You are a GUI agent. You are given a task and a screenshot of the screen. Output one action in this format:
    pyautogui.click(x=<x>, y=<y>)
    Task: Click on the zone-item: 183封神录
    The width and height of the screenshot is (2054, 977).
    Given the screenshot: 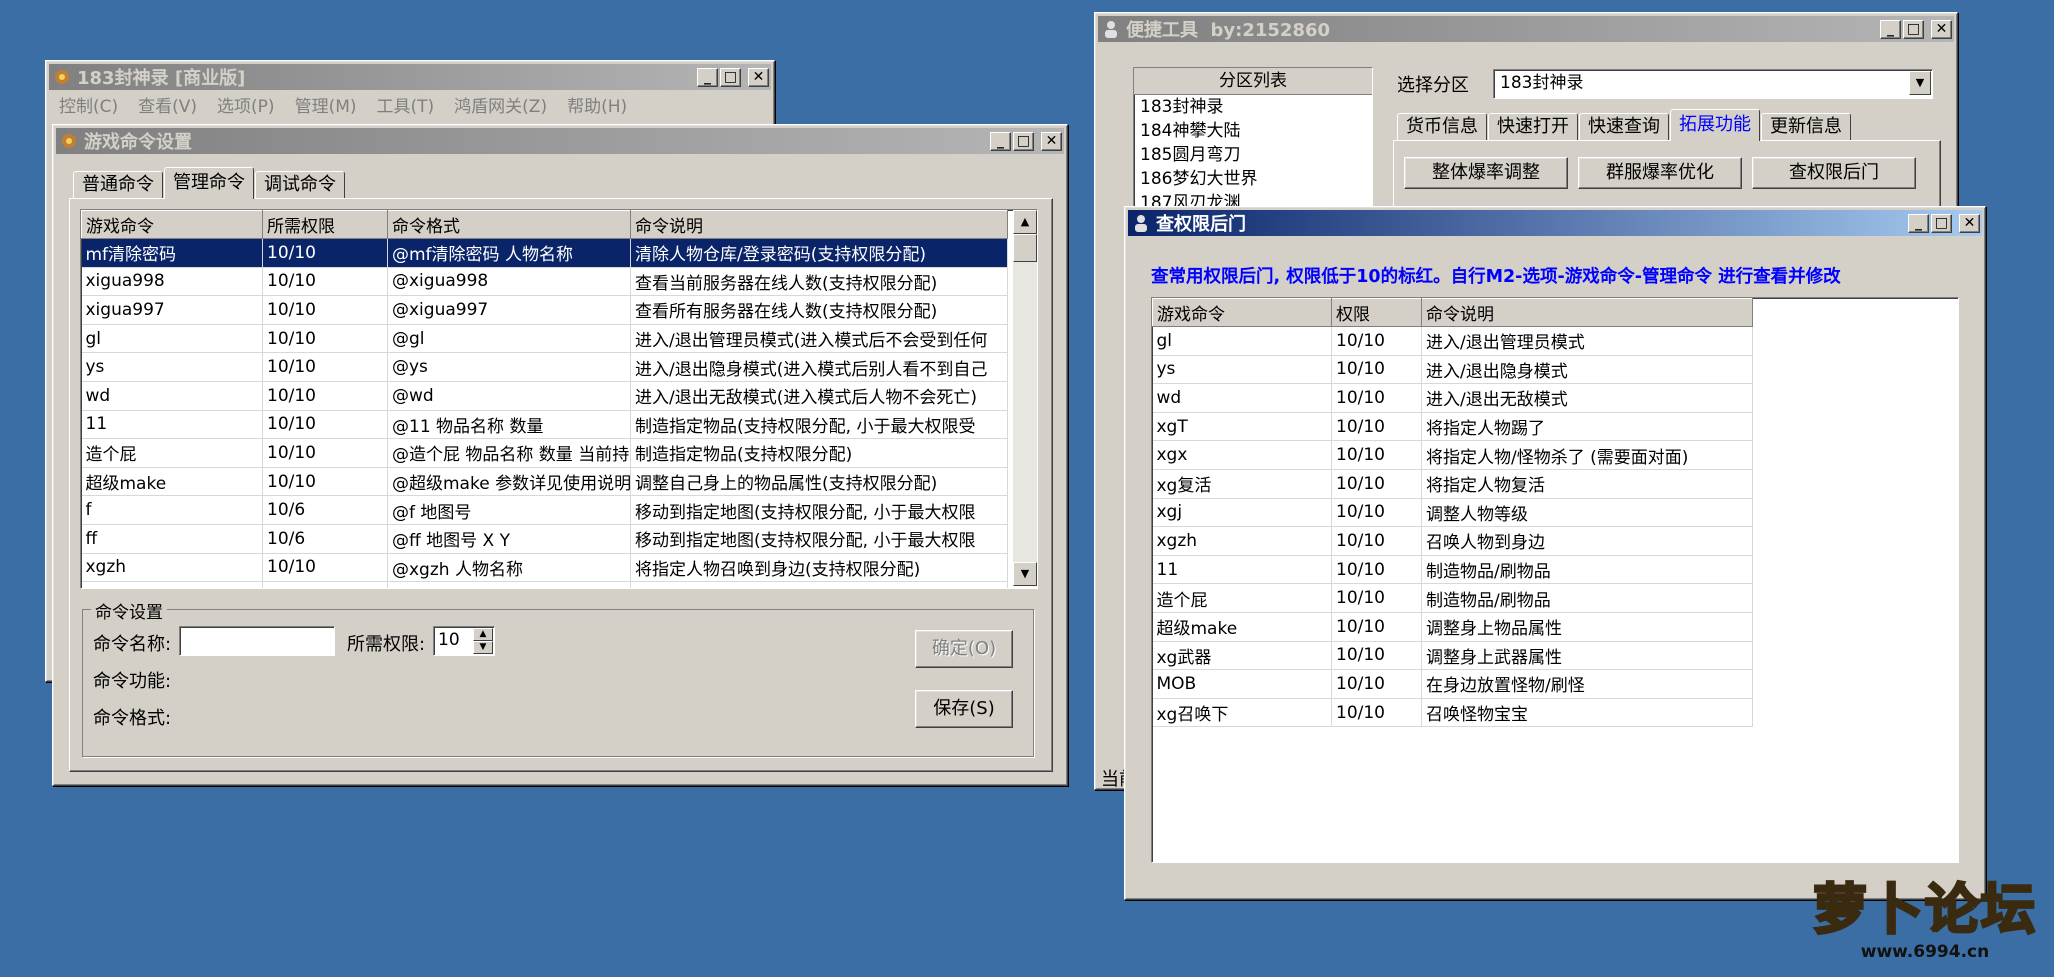 What is the action you would take?
    pyautogui.click(x=1253, y=107)
    